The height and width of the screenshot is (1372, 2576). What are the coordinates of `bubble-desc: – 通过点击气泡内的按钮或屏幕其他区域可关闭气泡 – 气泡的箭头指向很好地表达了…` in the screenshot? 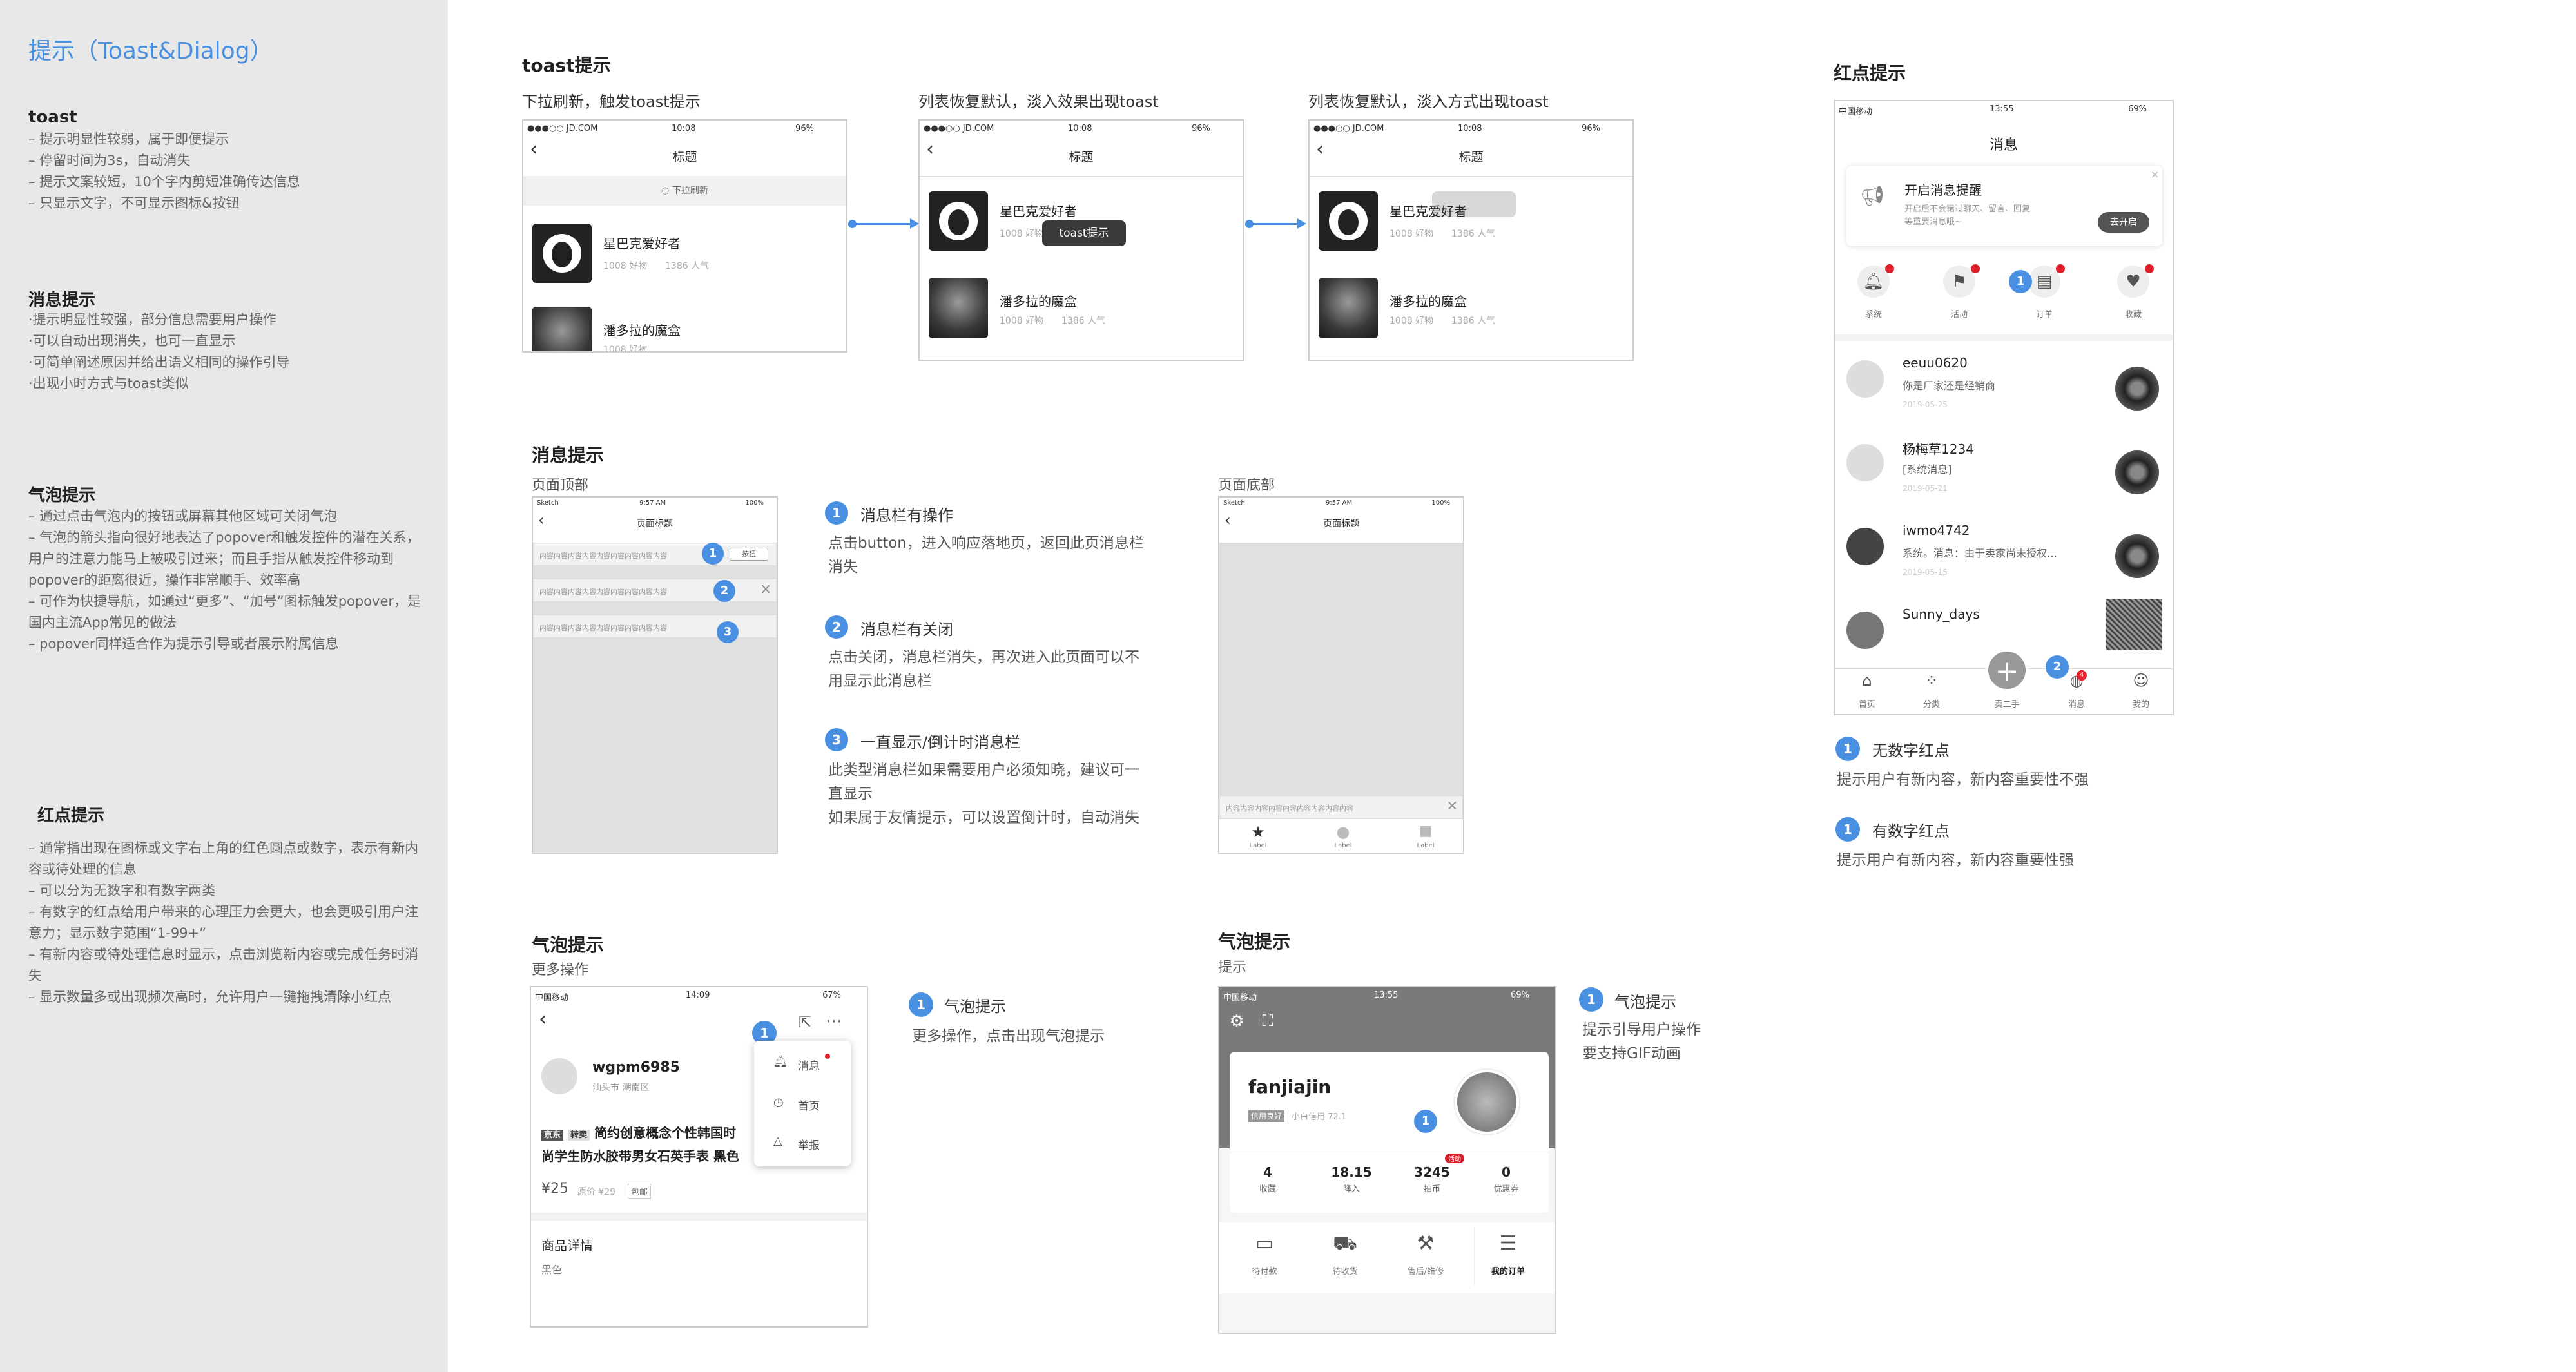 It's located at (224, 580).